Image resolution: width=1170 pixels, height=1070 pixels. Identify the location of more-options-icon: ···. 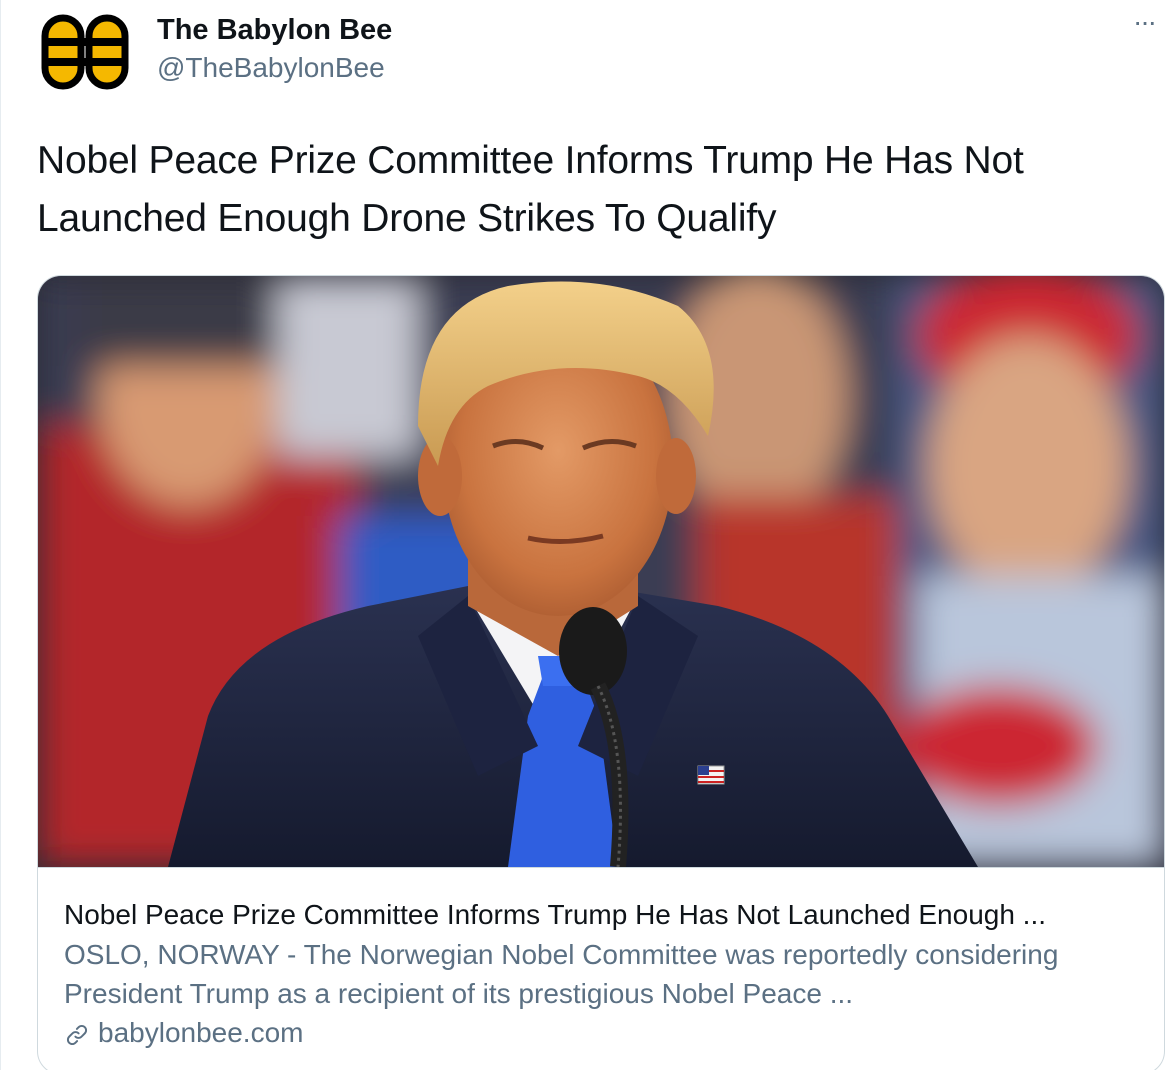
(1144, 29).